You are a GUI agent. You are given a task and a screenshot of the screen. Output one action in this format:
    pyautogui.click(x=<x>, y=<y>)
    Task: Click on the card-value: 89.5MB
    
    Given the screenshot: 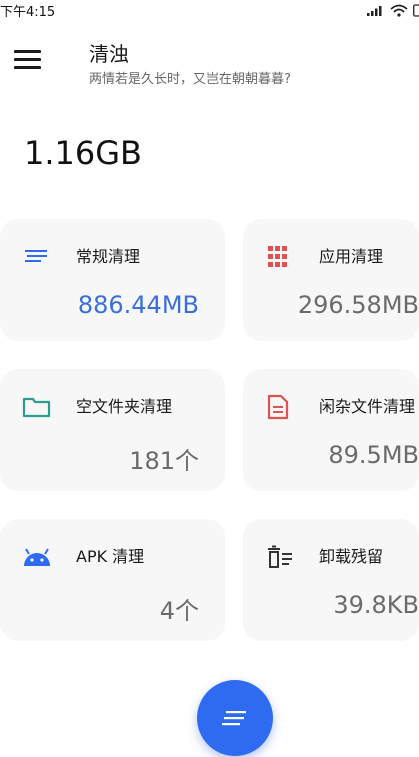 What is the action you would take?
    pyautogui.click(x=373, y=455)
    